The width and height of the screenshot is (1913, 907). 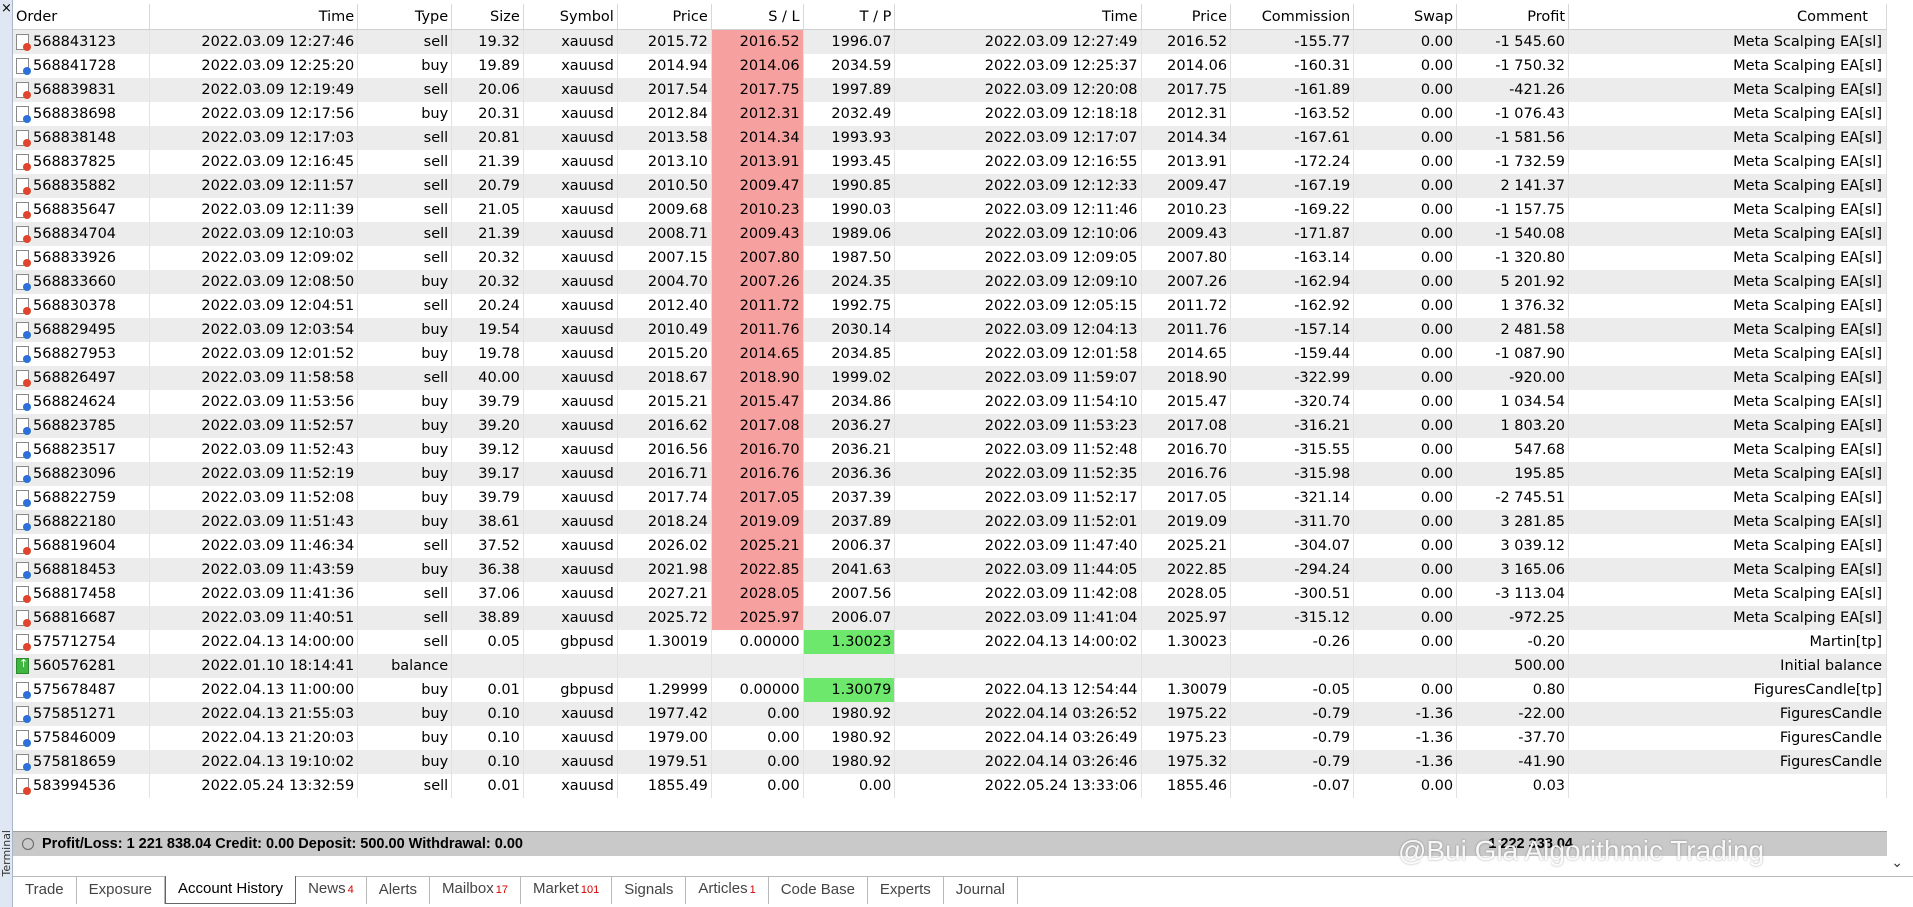 What do you see at coordinates (82, 234) in the screenshot?
I see `cell-order: 568834704` at bounding box center [82, 234].